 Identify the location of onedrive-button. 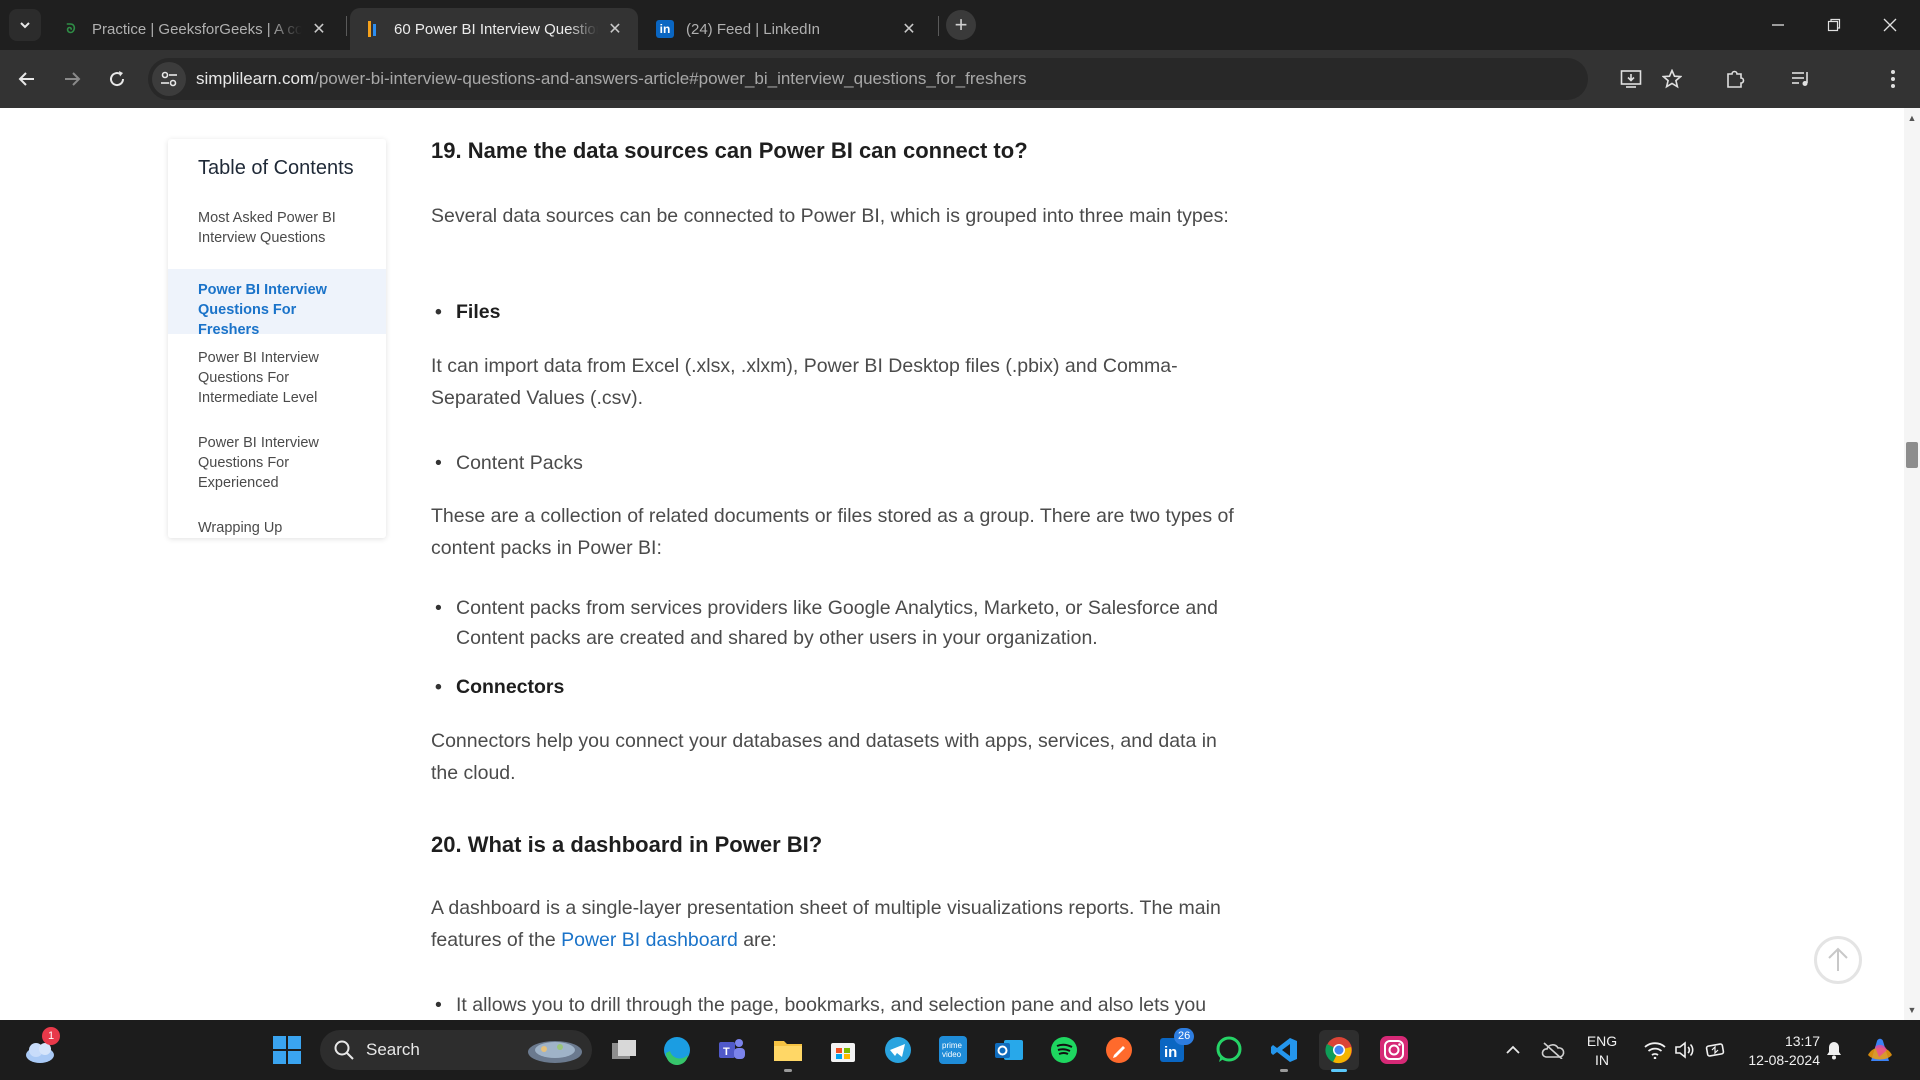
(1553, 1050).